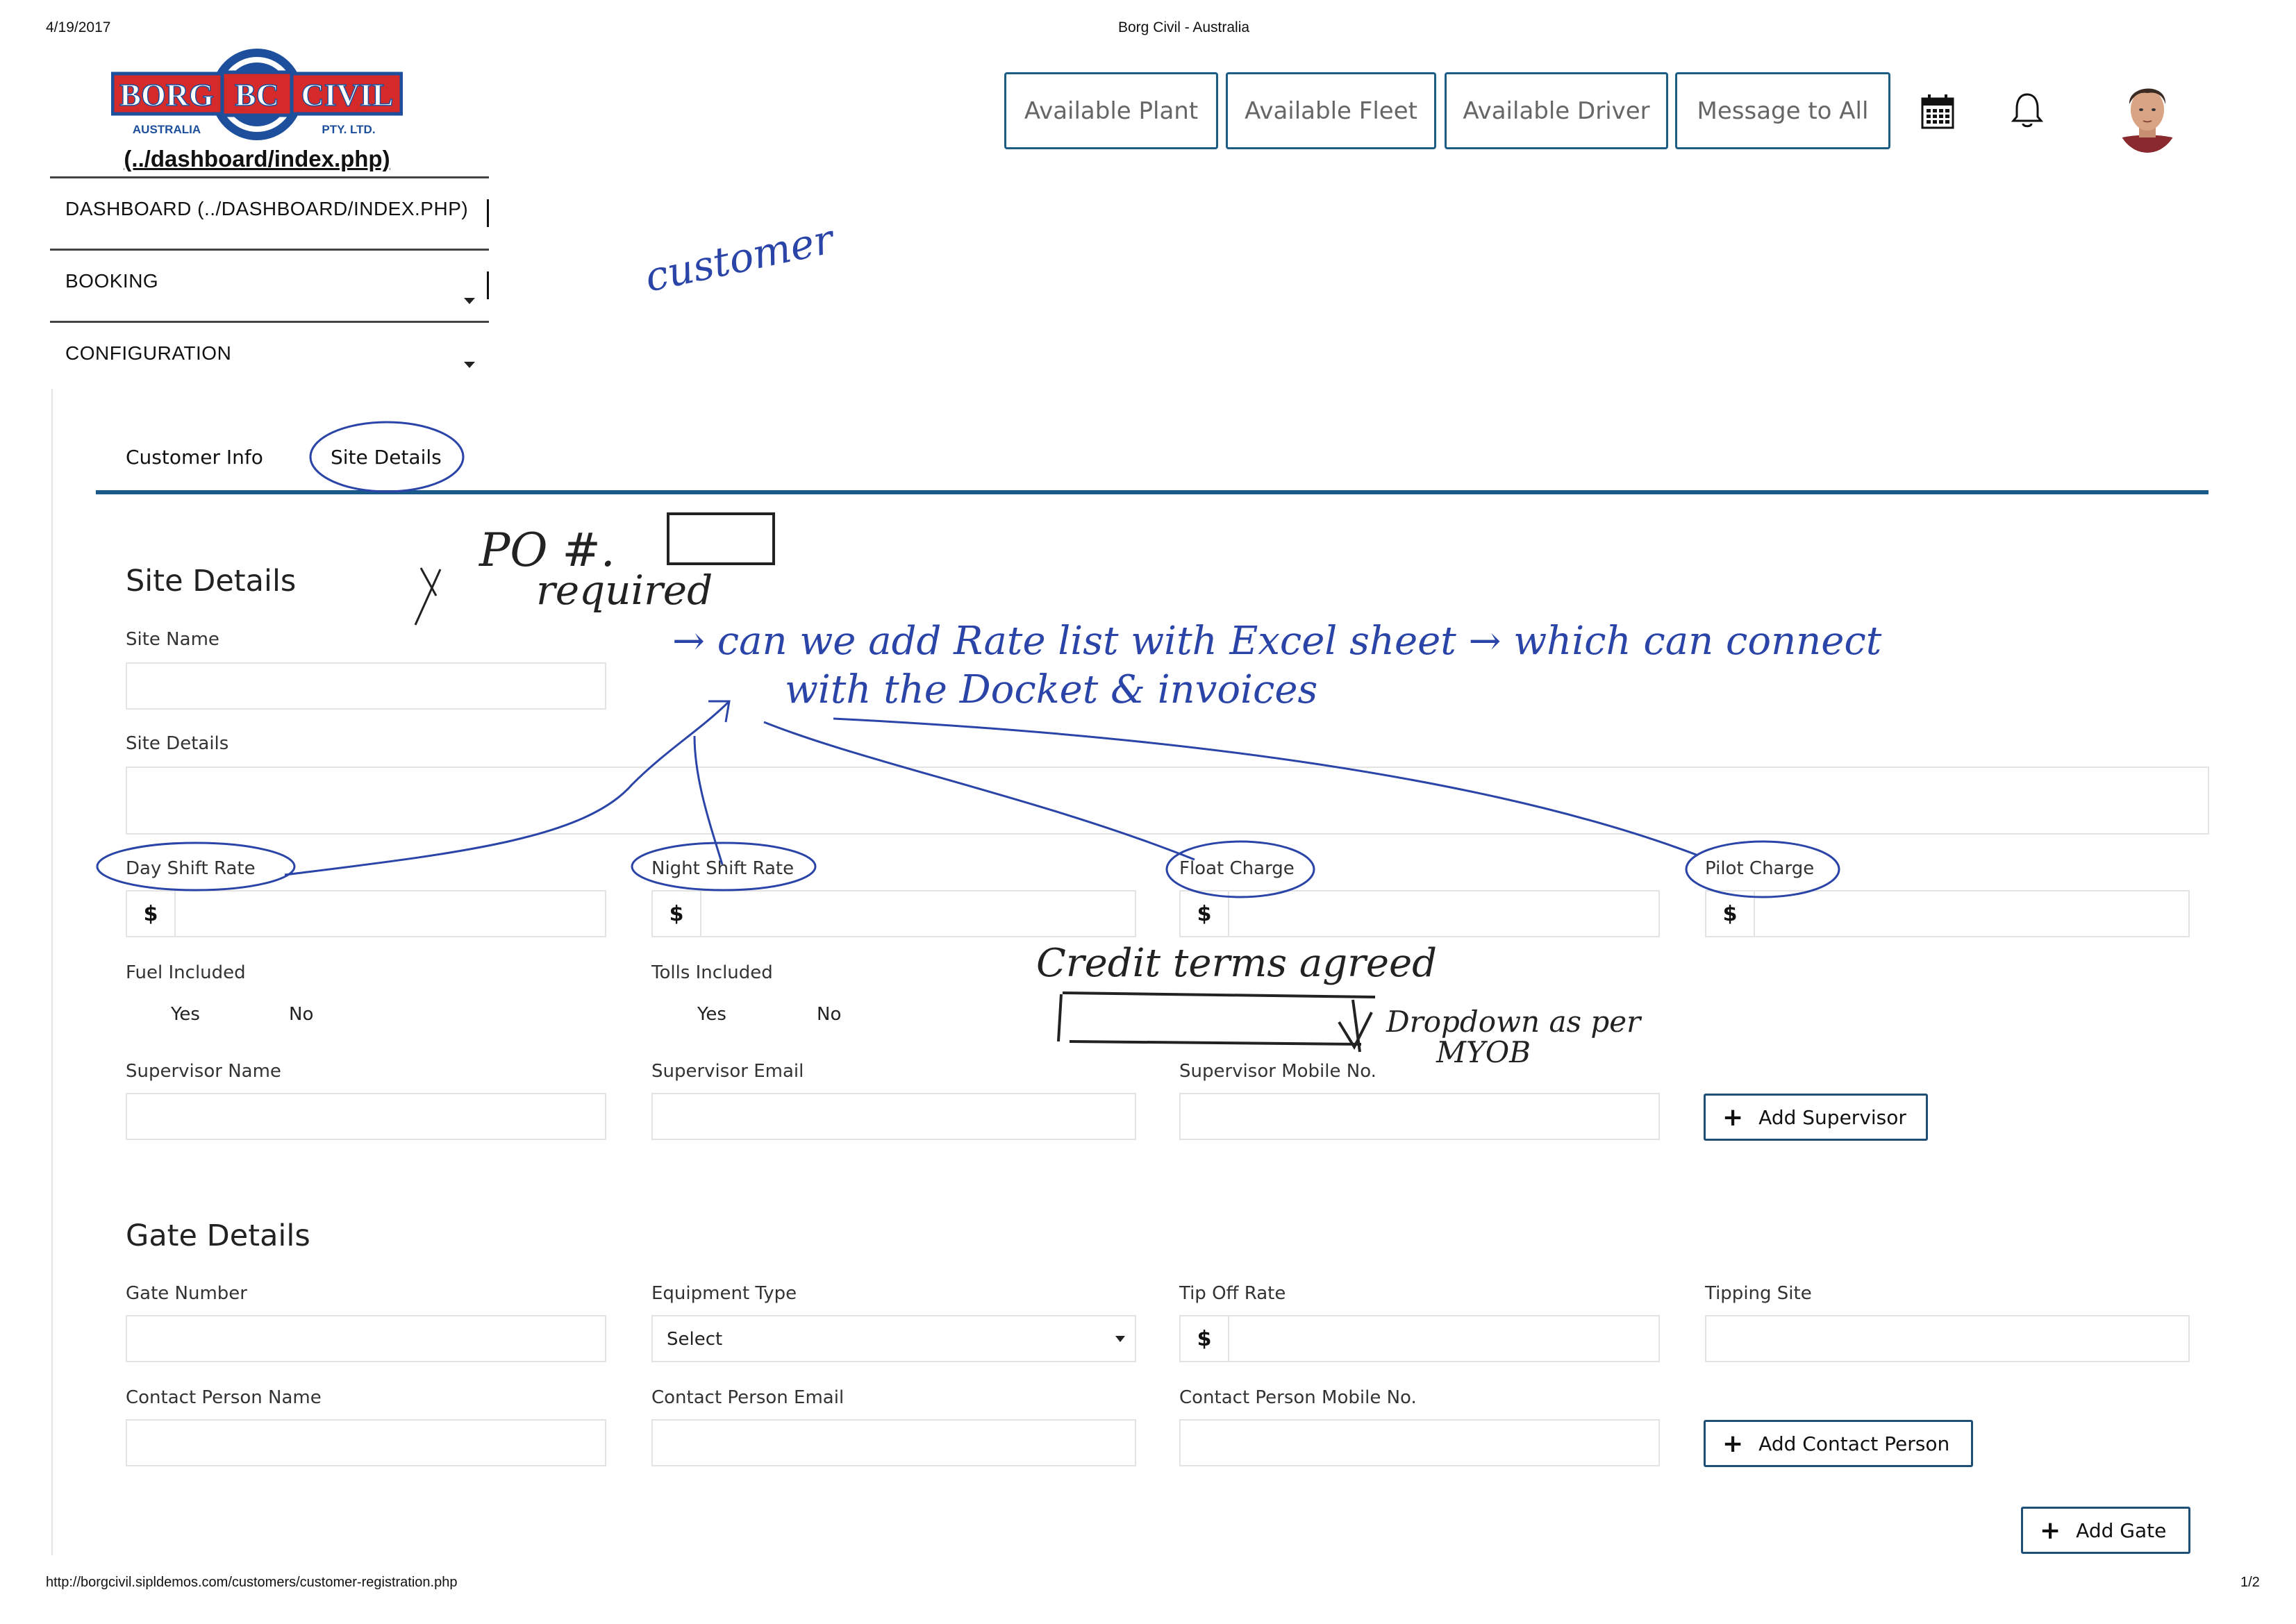 Image resolution: width=2296 pixels, height=1624 pixels. Describe the element at coordinates (349, 130) in the screenshot. I see `logo-sub-right: PTY. LTD.` at that location.